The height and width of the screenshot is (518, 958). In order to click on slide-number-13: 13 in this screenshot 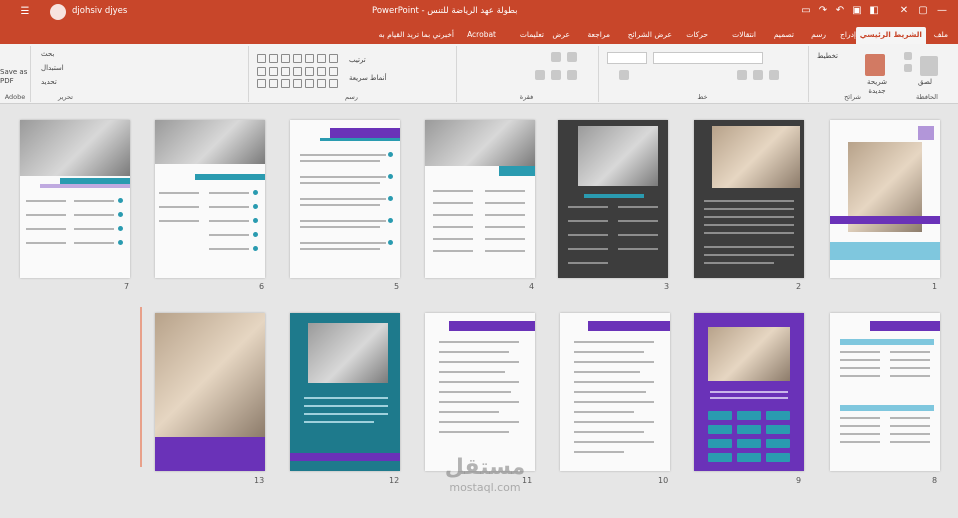, I will do `click(259, 480)`.